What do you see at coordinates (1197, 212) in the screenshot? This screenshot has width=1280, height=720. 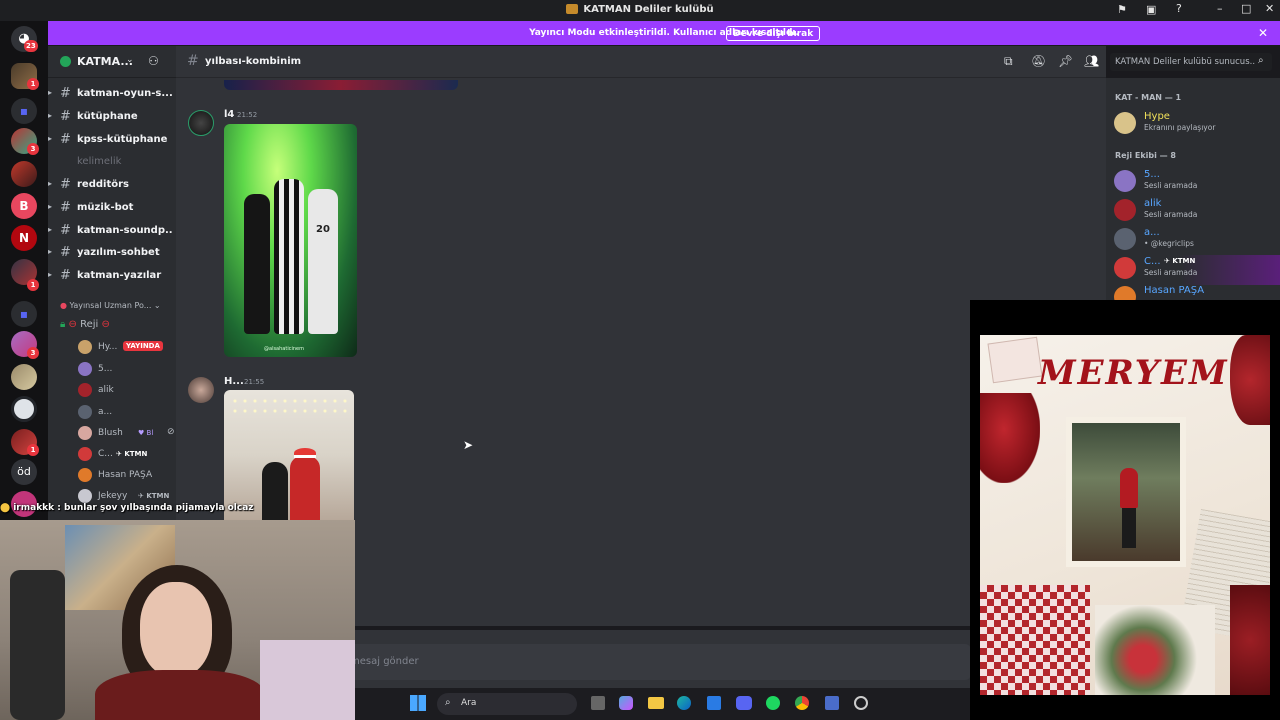 I see `member-item: alik Sesli aramada` at bounding box center [1197, 212].